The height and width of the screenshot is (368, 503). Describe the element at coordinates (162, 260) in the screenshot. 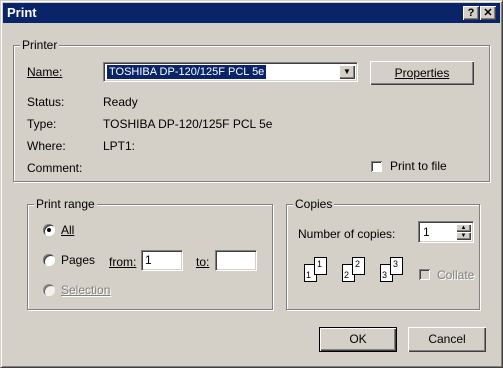

I see `from-input: 1` at that location.